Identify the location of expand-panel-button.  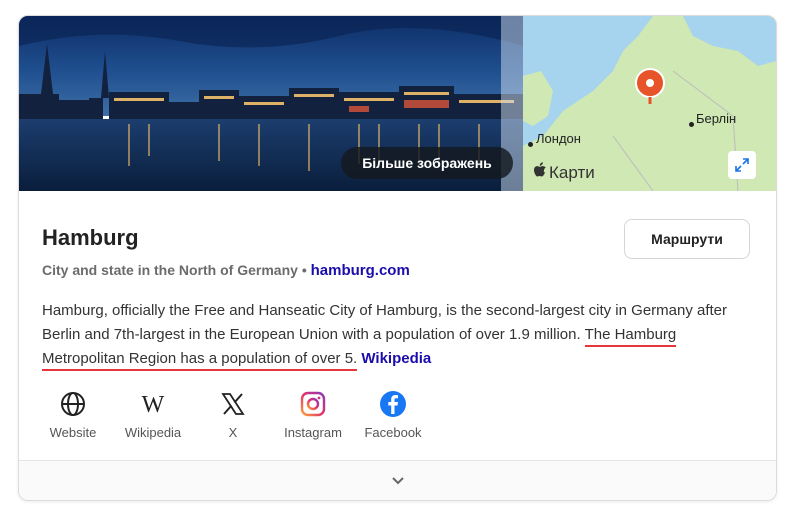
(397, 480).